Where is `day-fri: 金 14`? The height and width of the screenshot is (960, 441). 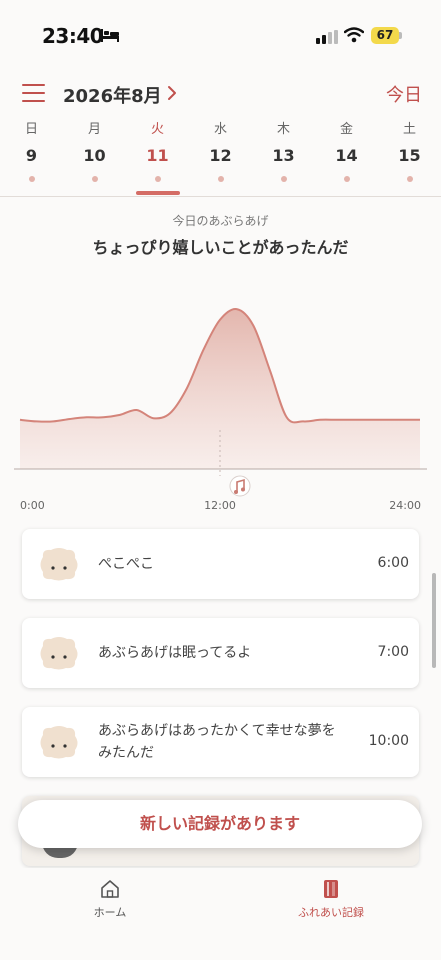
day-fri: 金 14 is located at coordinates (346, 150).